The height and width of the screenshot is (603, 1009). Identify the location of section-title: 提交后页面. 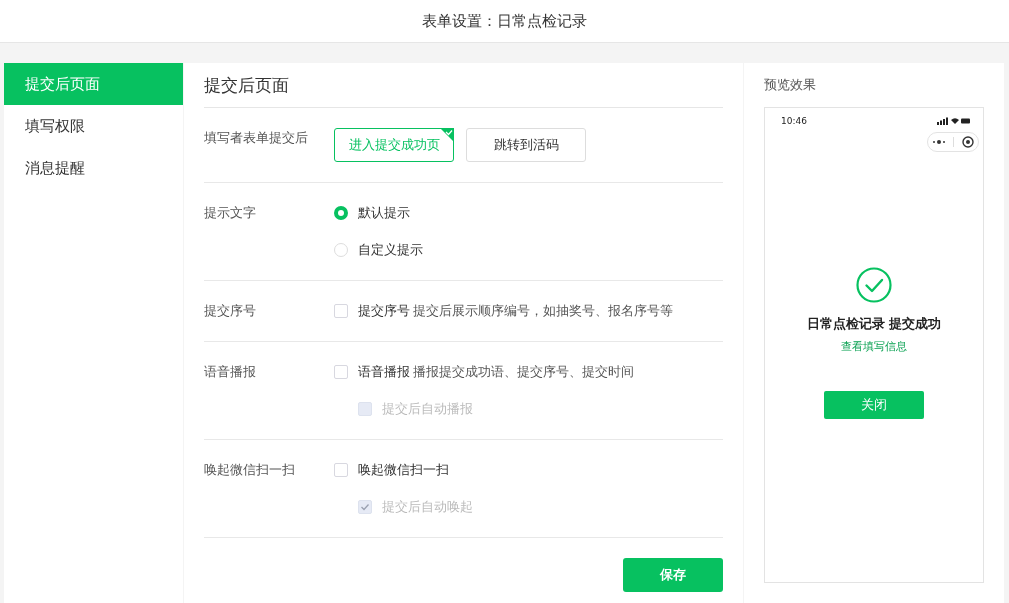
(463, 85).